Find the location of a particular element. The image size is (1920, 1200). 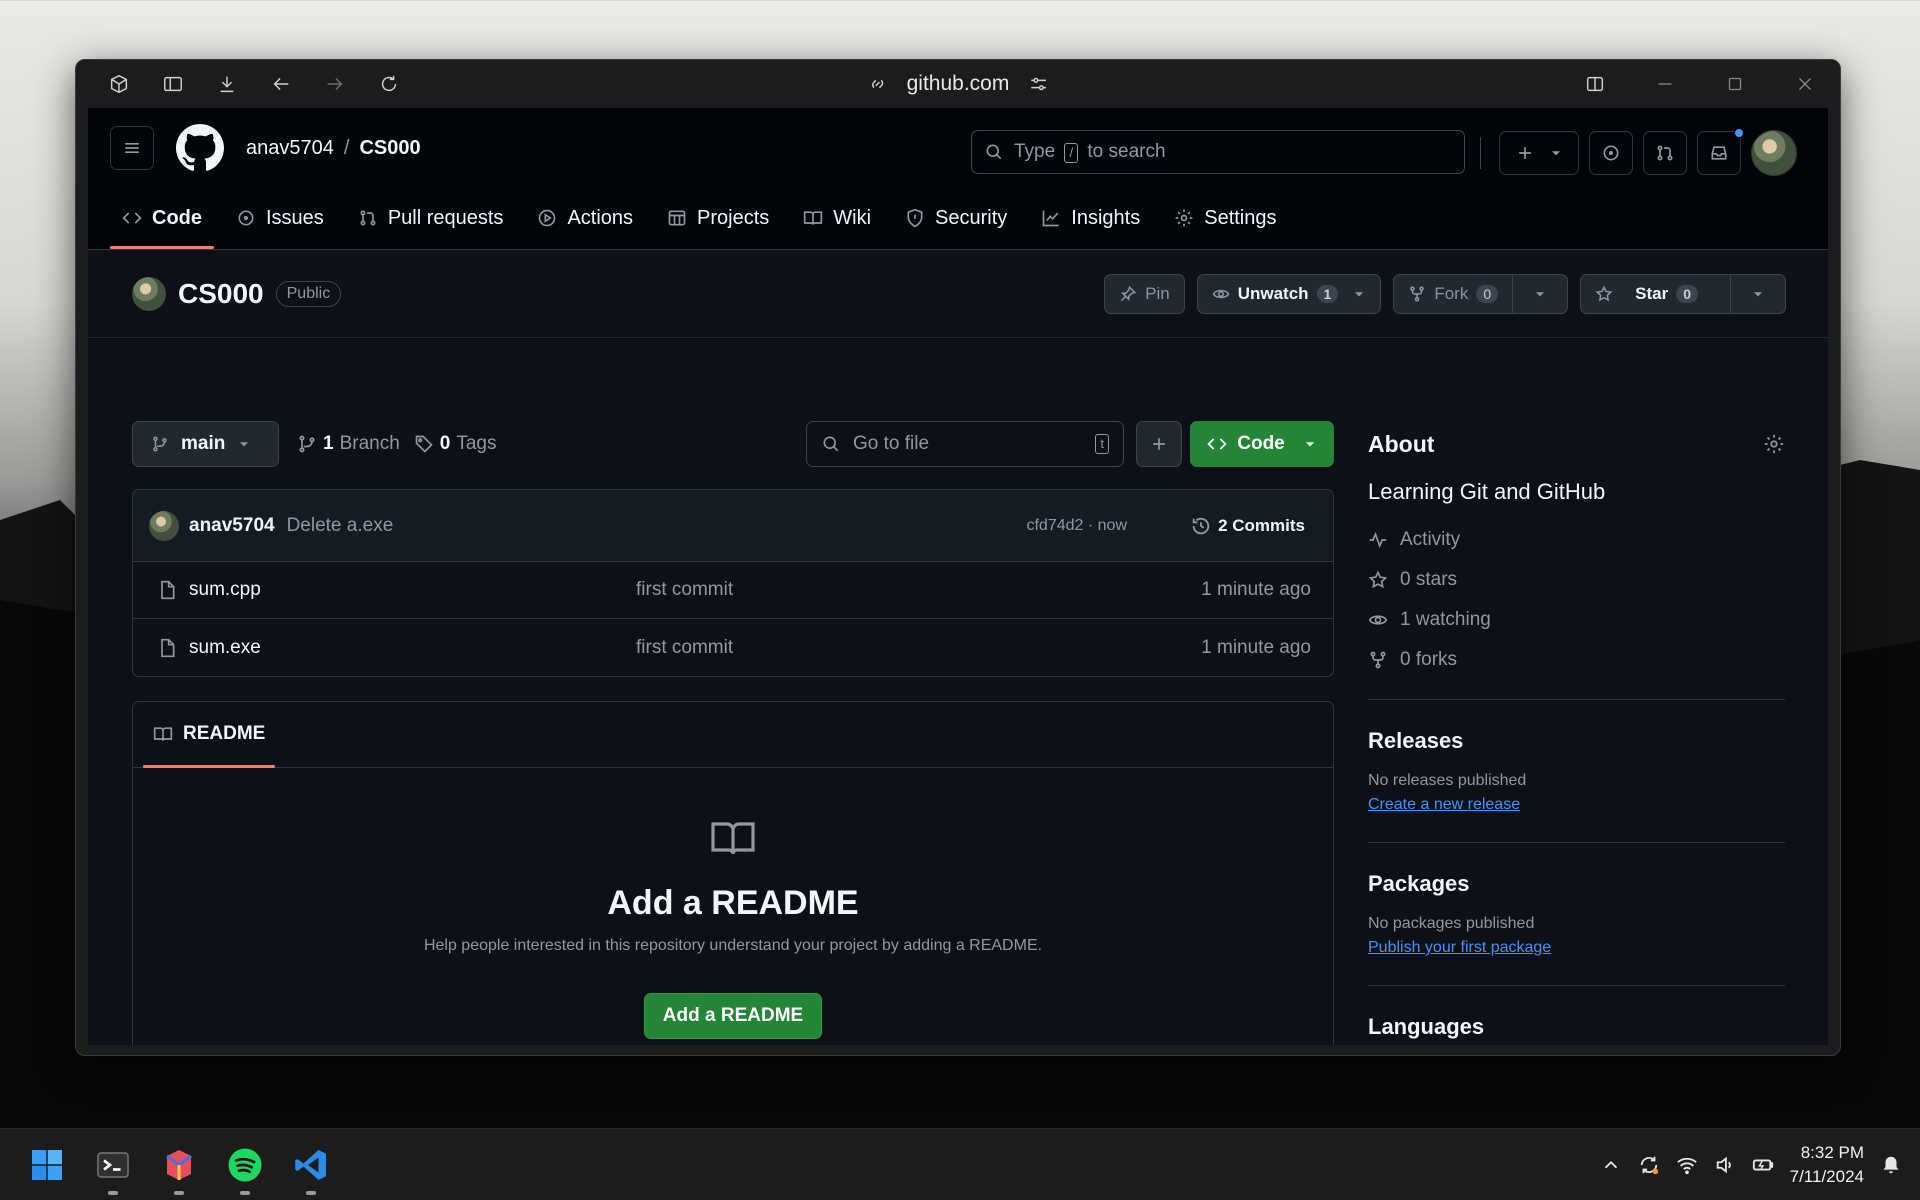

branches-link: 1 Branch is located at coordinates (348, 444).